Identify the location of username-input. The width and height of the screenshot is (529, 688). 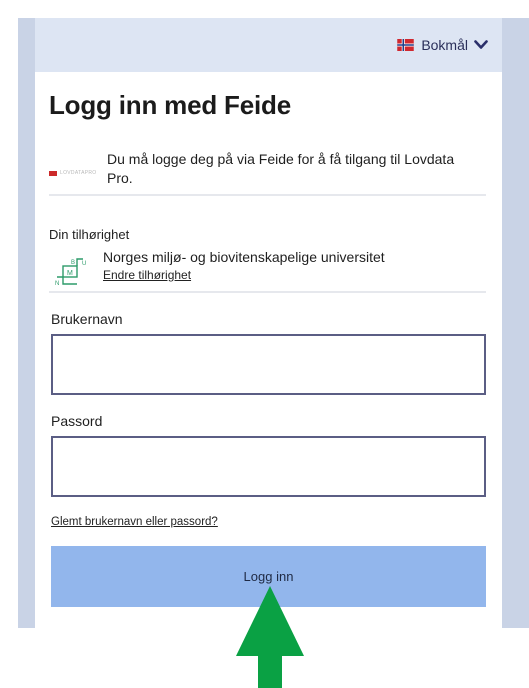
(268, 364).